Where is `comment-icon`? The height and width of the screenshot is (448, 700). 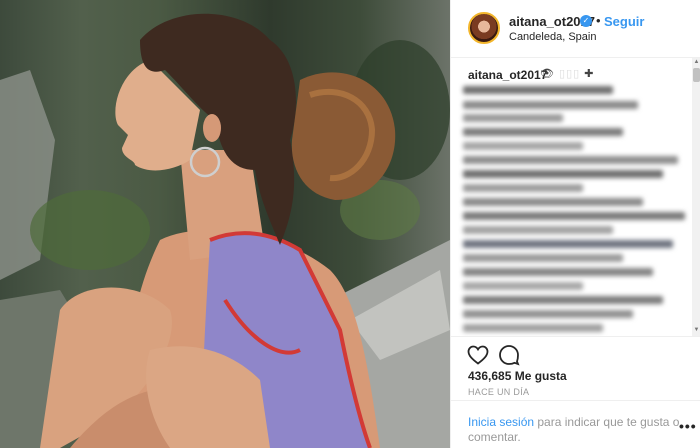 comment-icon is located at coordinates (509, 355).